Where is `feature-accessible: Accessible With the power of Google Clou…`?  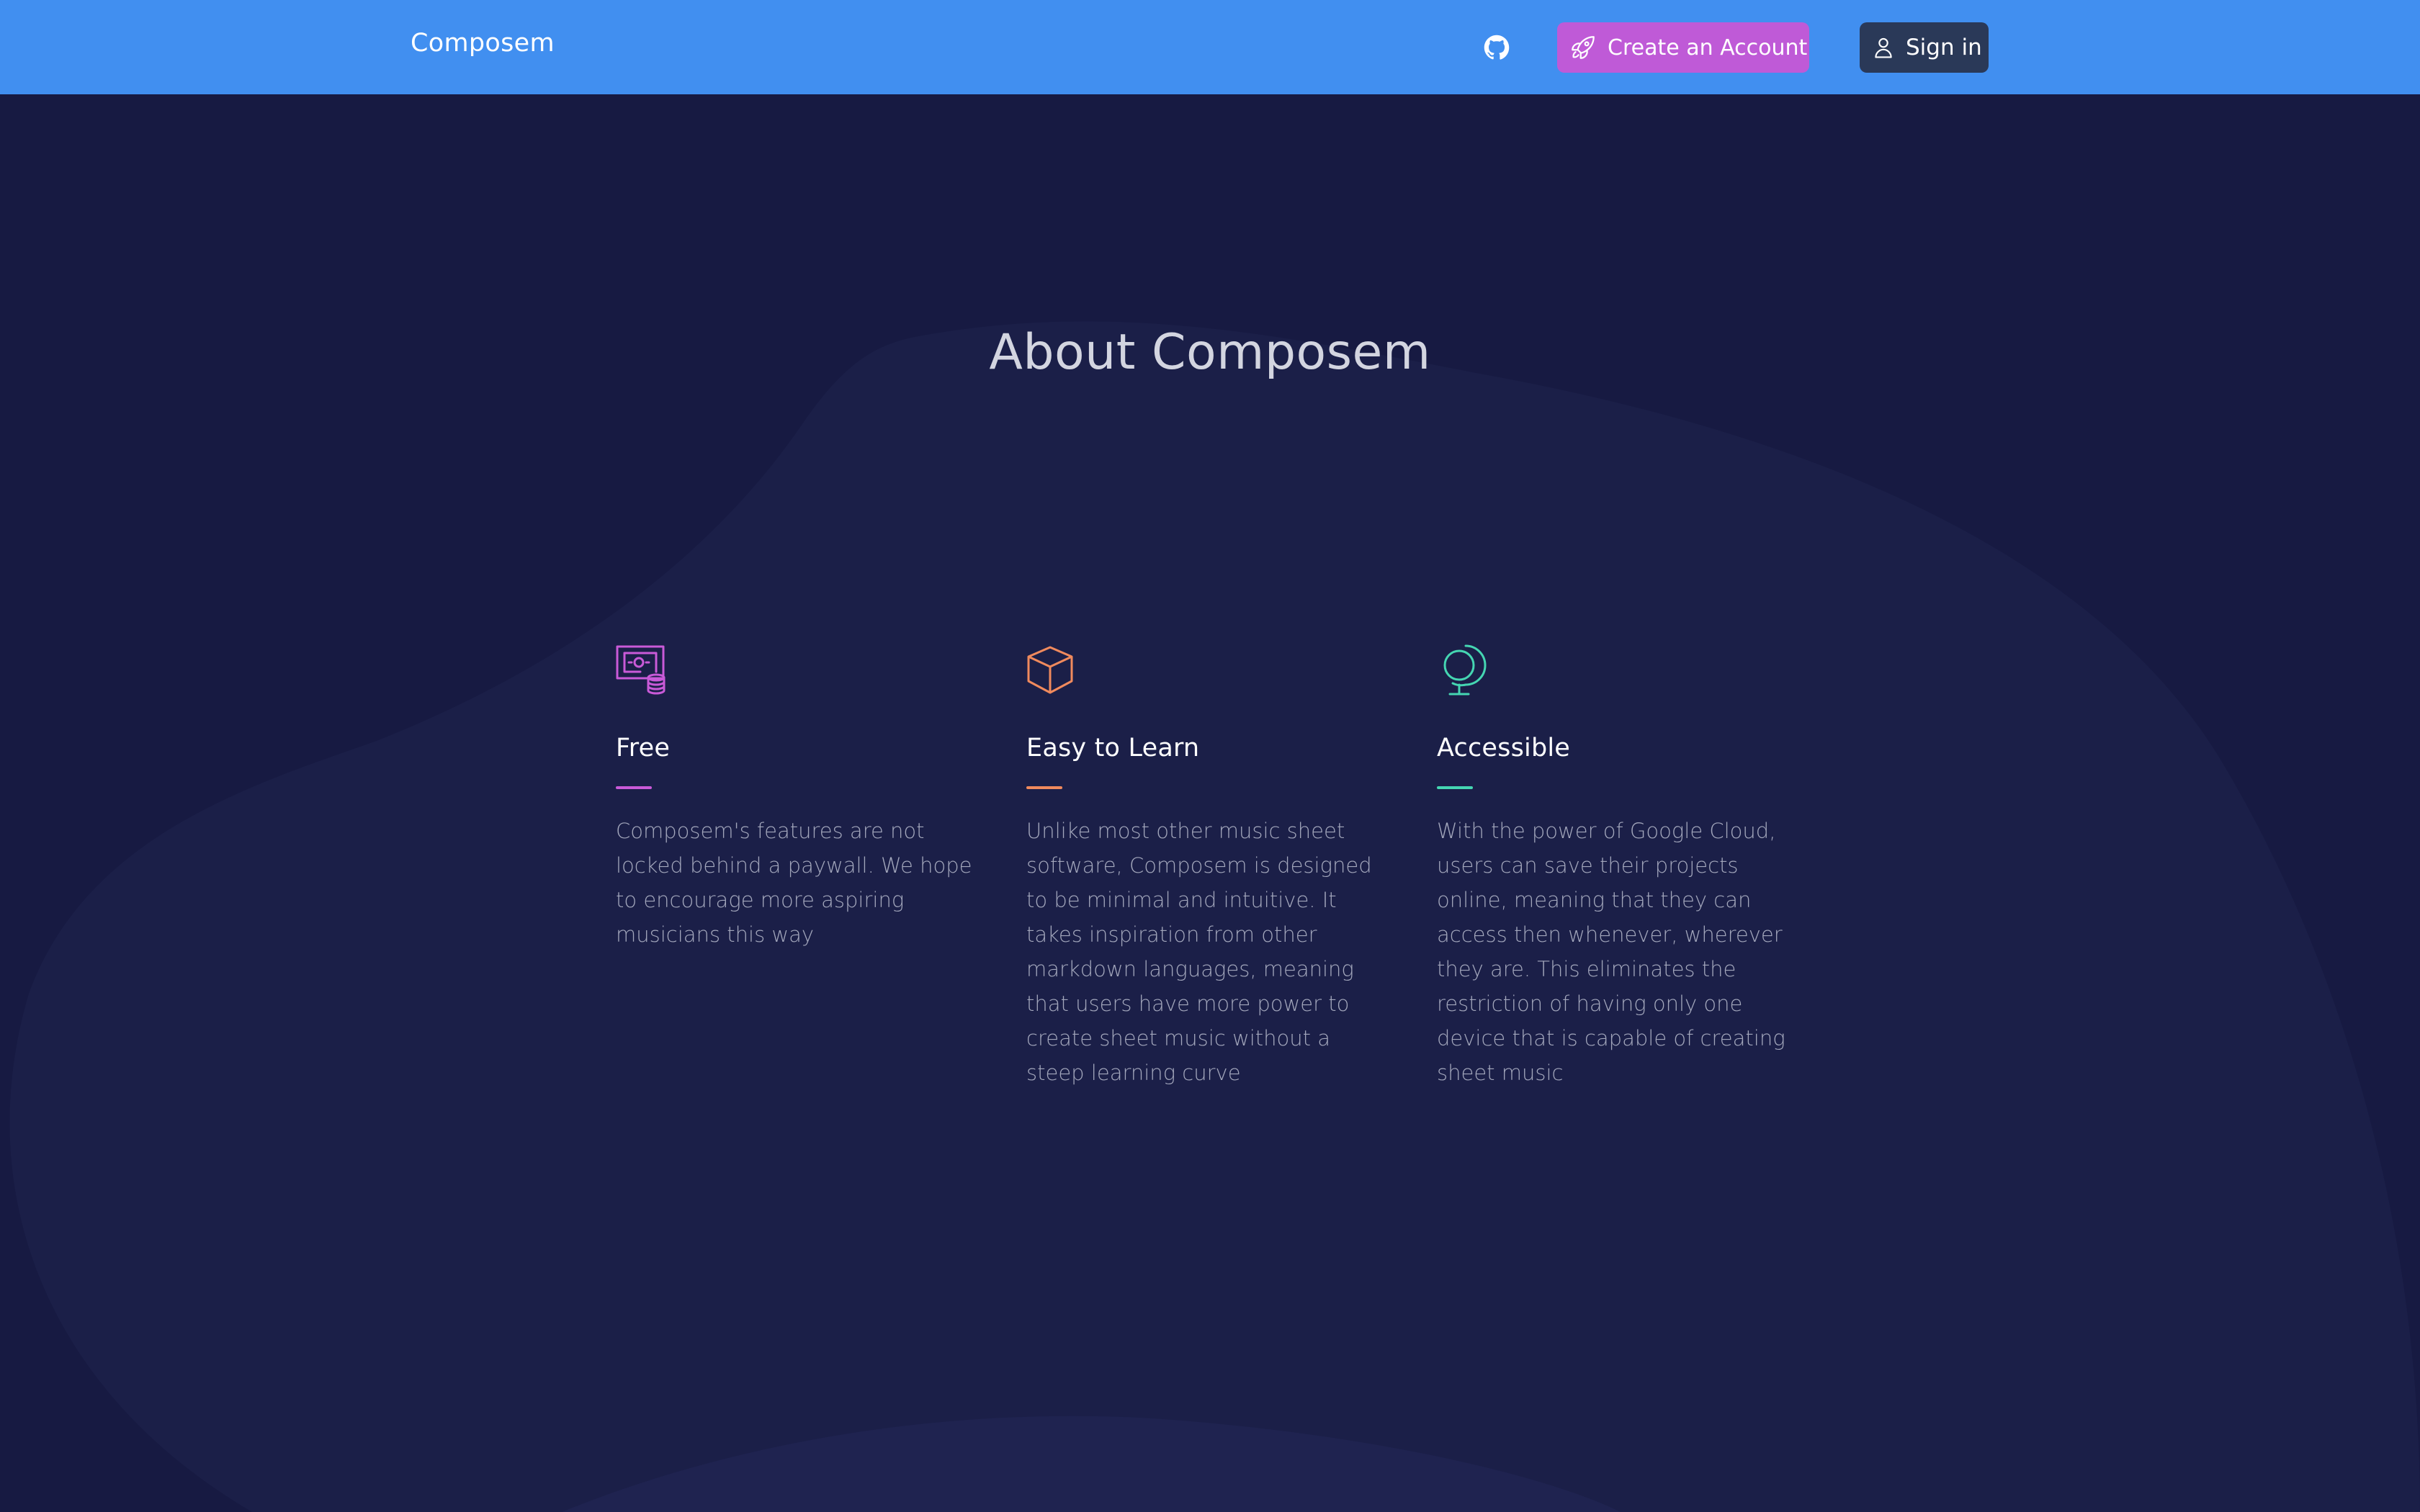 feature-accessible: Accessible With the power of Google Clou… is located at coordinates (1620, 867).